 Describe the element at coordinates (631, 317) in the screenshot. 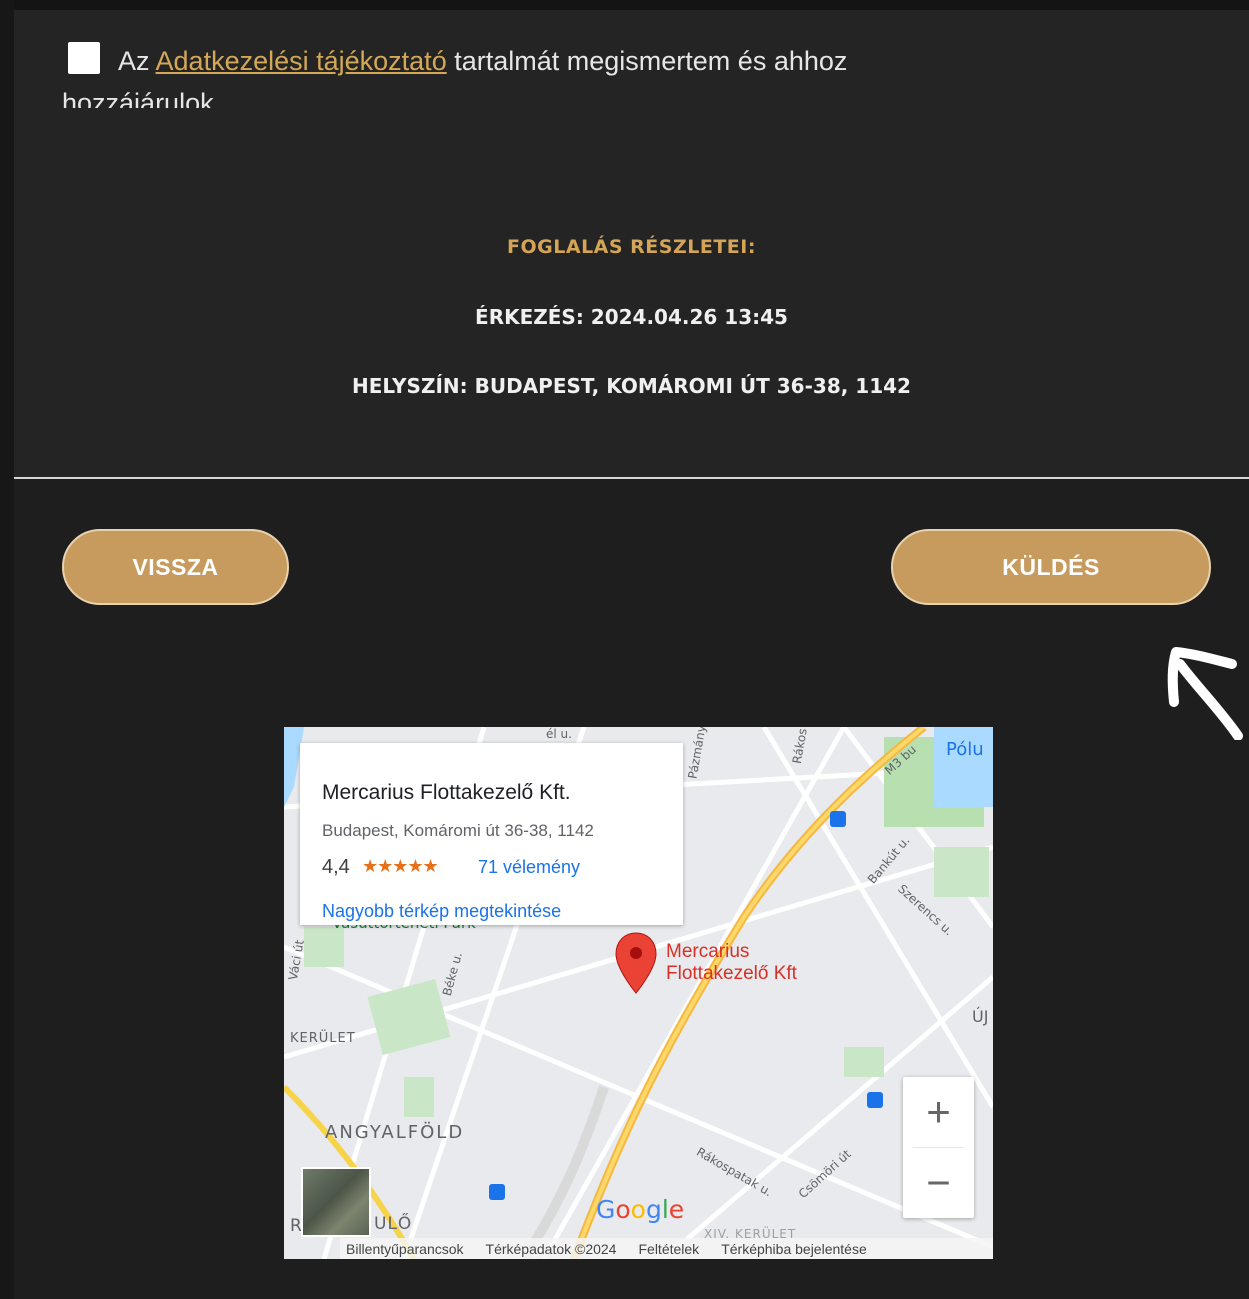

I see `booking-arrival: ÉRKEZÉS: 2024.04.26 13:45` at that location.